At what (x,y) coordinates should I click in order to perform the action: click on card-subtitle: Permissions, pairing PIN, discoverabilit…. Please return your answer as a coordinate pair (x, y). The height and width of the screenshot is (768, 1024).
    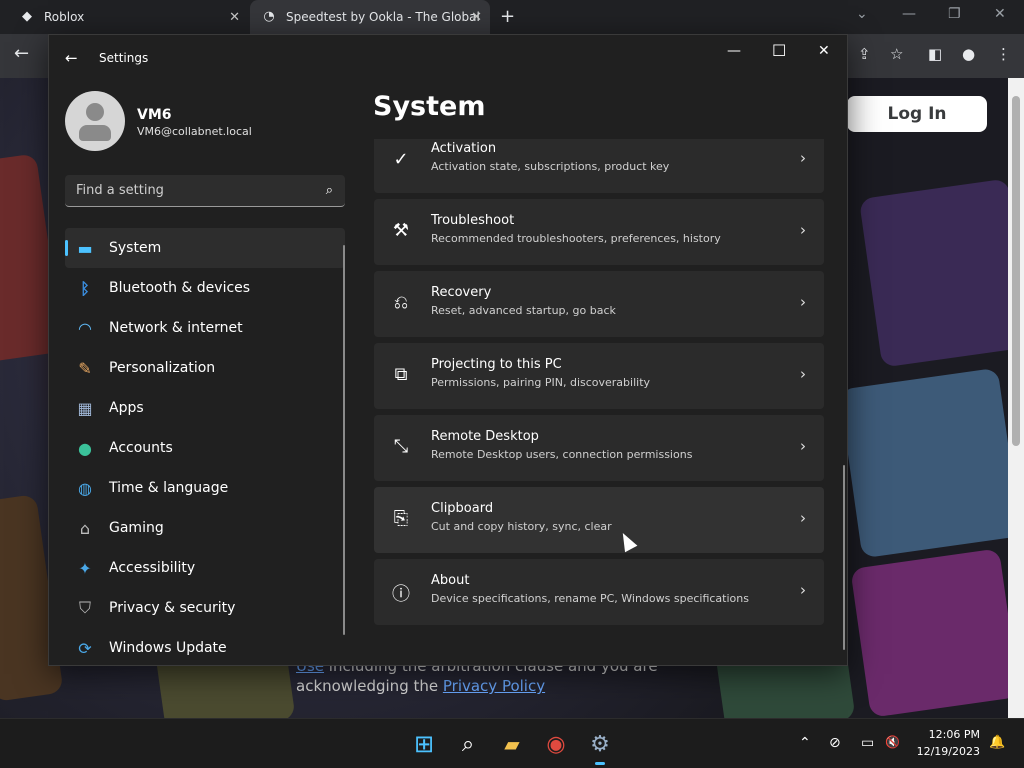
    Looking at the image, I should click on (541, 382).